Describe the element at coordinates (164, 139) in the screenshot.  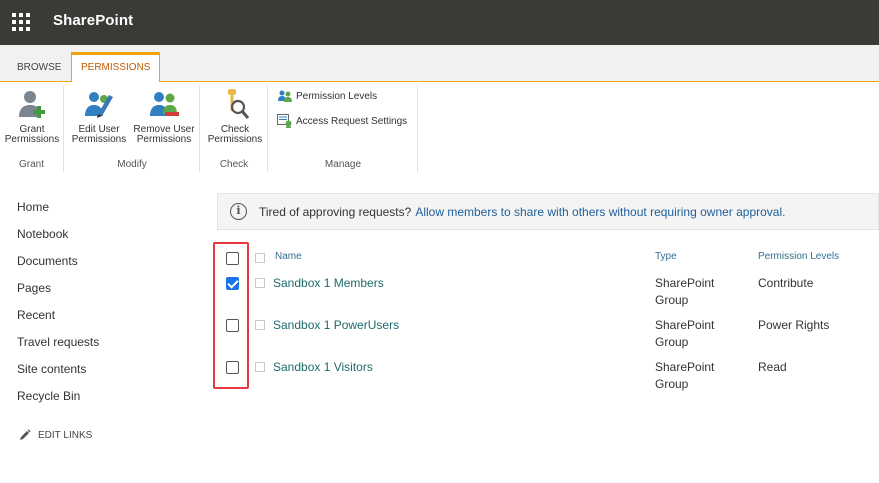
I see `remove-user-permissions-label-2: Permissions` at that location.